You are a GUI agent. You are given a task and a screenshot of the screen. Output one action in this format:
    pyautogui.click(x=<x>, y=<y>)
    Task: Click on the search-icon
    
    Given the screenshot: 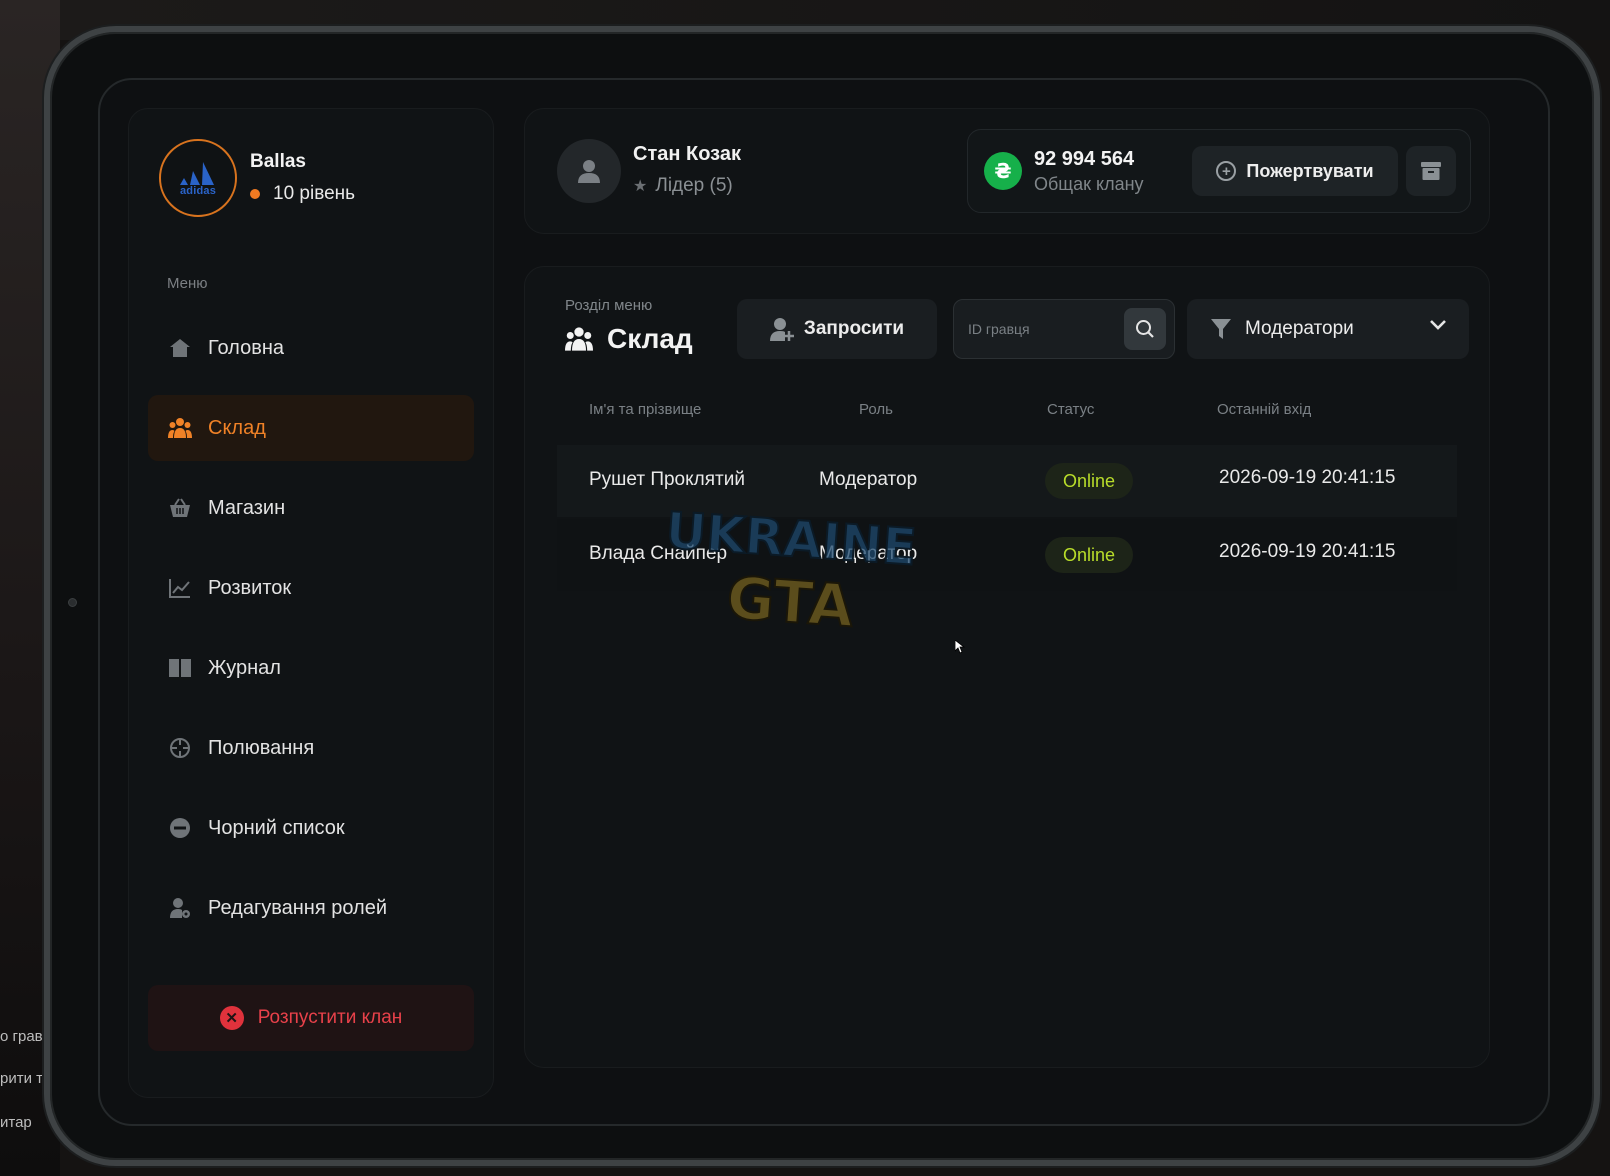 What is the action you would take?
    pyautogui.click(x=1145, y=329)
    